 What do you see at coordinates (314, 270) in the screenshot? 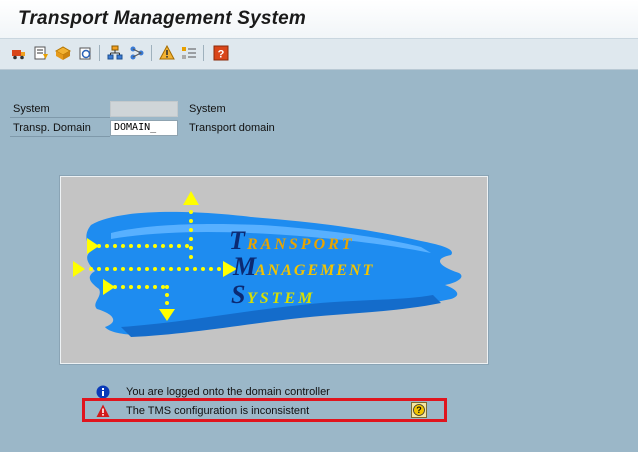
I see `logo-word-anagement: ANAGEMENT` at bounding box center [314, 270].